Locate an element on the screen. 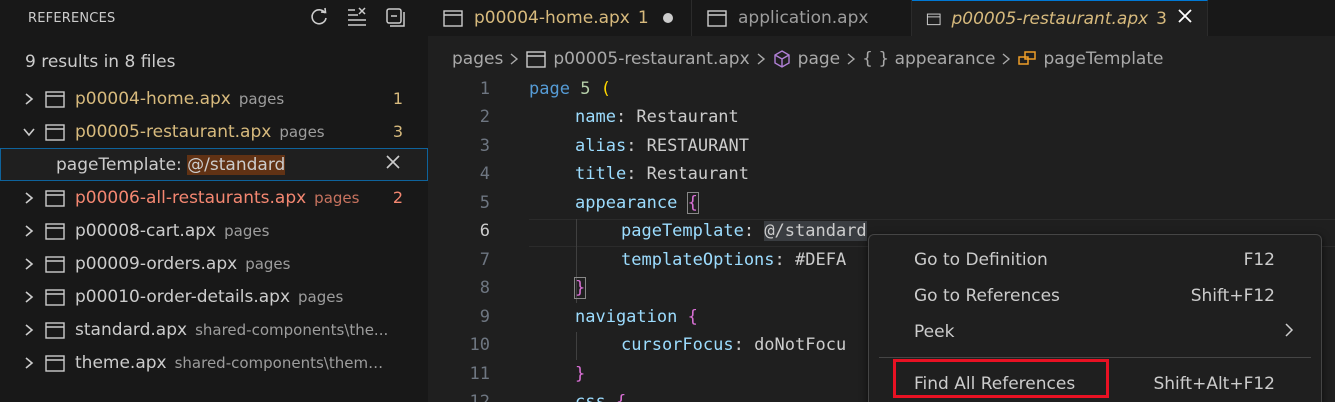 The width and height of the screenshot is (1335, 402). property: templateOptions is located at coordinates (698, 260).